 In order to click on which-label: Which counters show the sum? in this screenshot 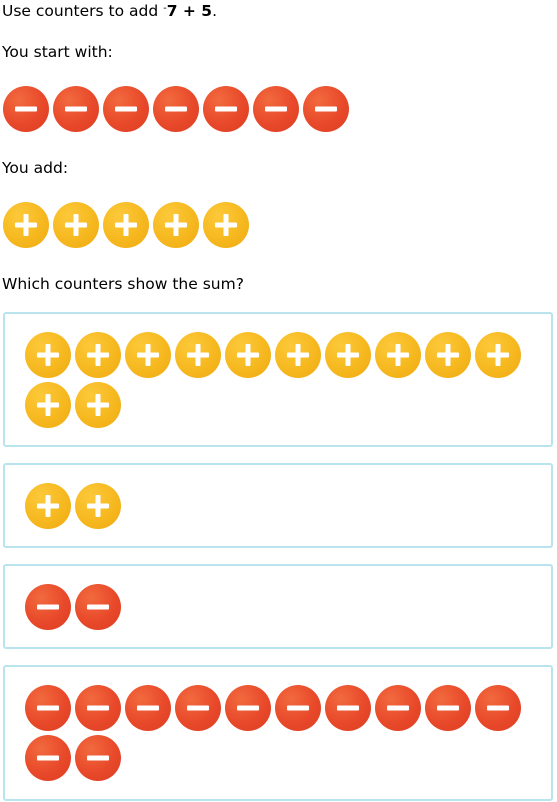, I will do `click(123, 284)`.